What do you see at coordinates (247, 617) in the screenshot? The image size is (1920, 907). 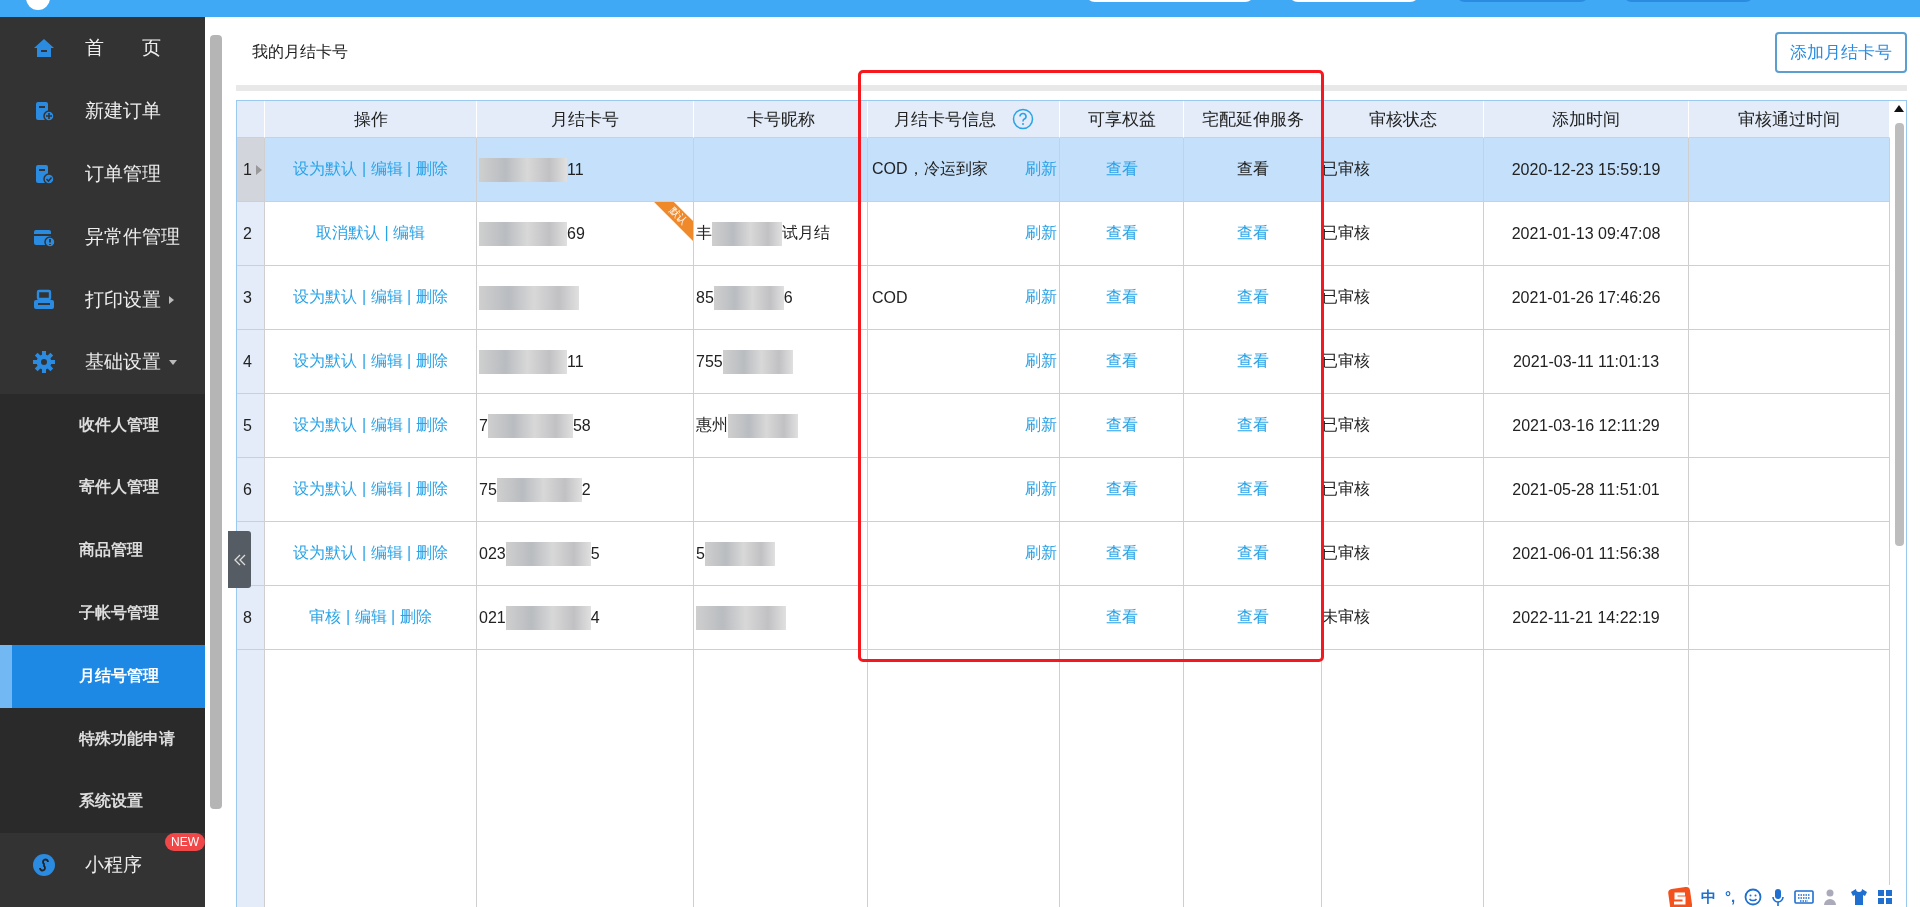 I see `row-number: 8` at bounding box center [247, 617].